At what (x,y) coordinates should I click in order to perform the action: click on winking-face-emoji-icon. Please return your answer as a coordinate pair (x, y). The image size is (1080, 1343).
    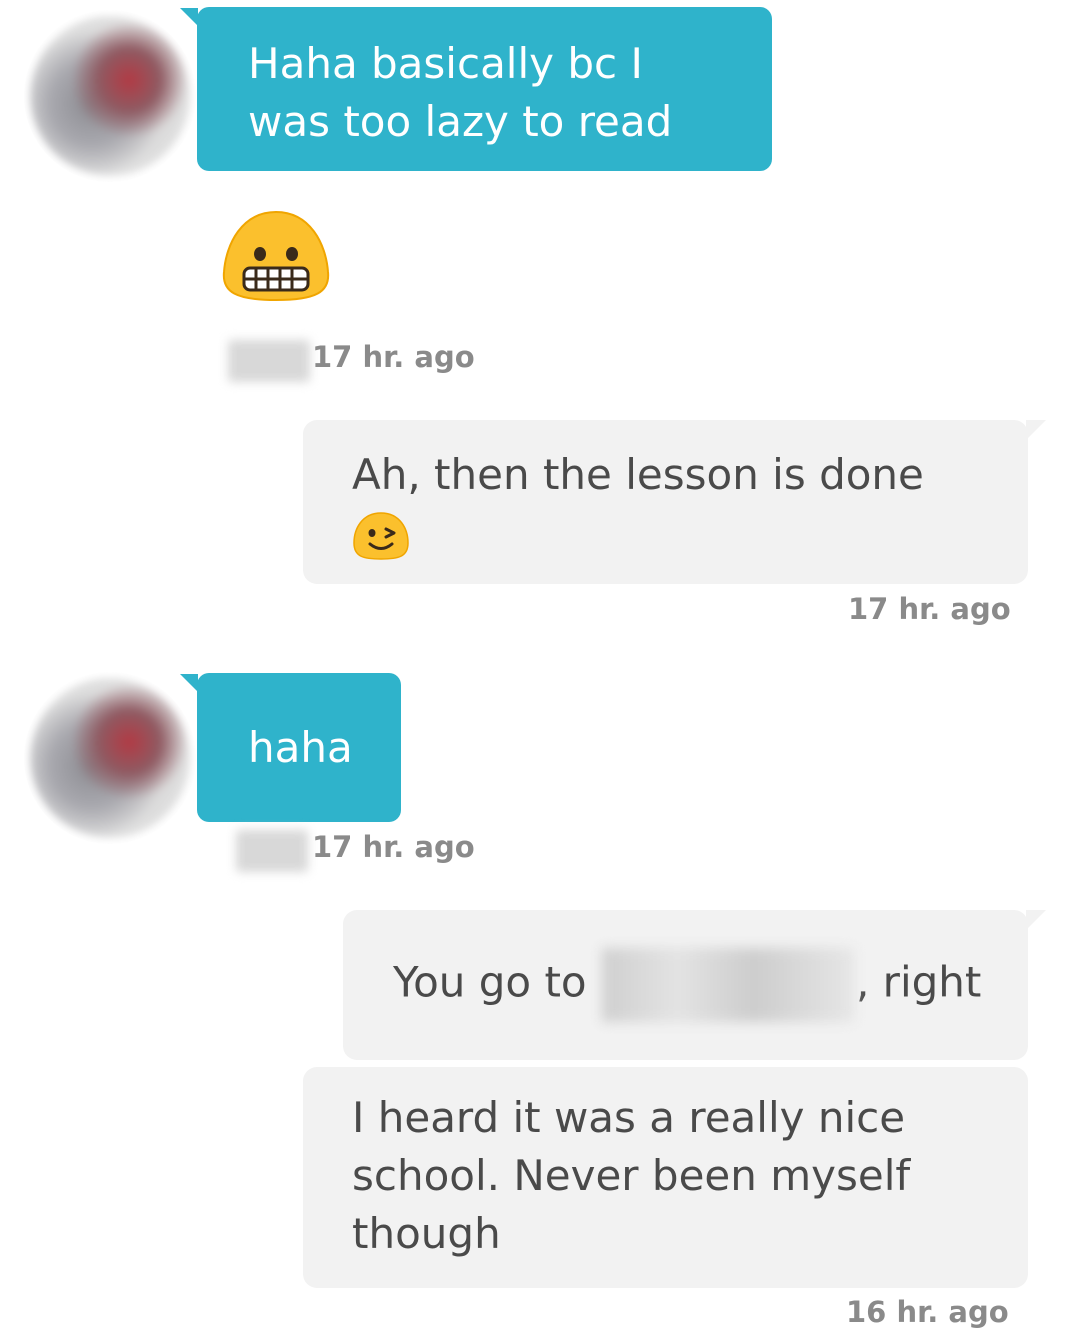
    Looking at the image, I should click on (381, 535).